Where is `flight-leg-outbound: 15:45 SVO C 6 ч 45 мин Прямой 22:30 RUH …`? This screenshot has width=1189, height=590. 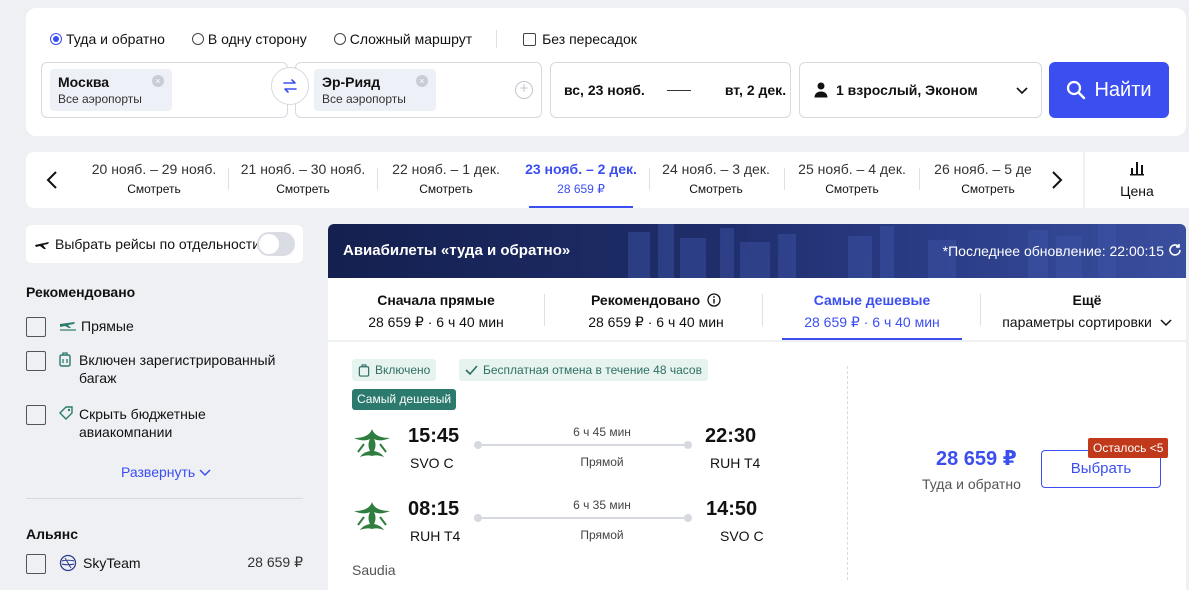
flight-leg-outbound: 15:45 SVO C 6 ч 45 мин Прямой 22:30 RUH … is located at coordinates (562, 451).